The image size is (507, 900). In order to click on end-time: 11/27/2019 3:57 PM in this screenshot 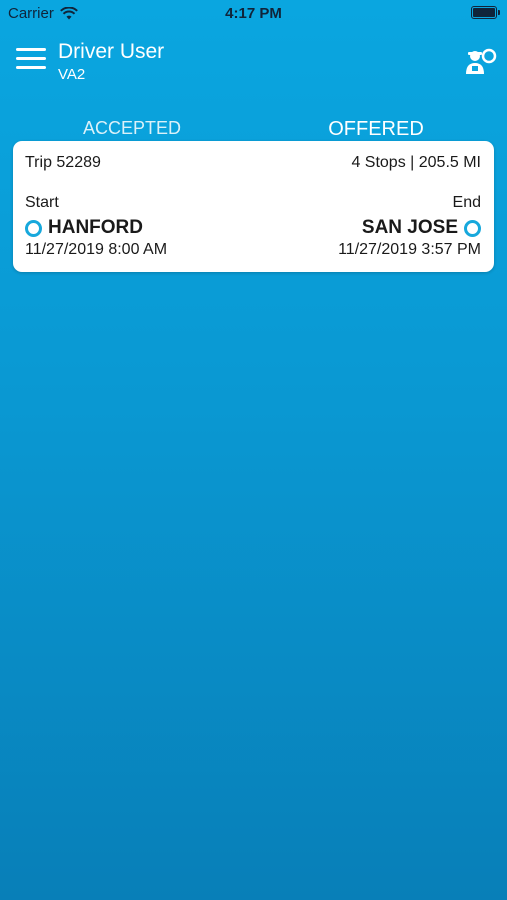, I will do `click(409, 249)`.